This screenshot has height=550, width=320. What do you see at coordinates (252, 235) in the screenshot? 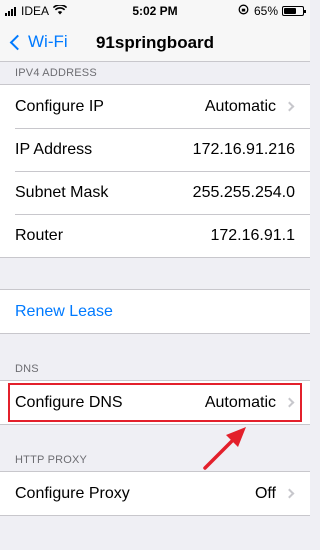
I see `row-value: 172.16.91.1` at bounding box center [252, 235].